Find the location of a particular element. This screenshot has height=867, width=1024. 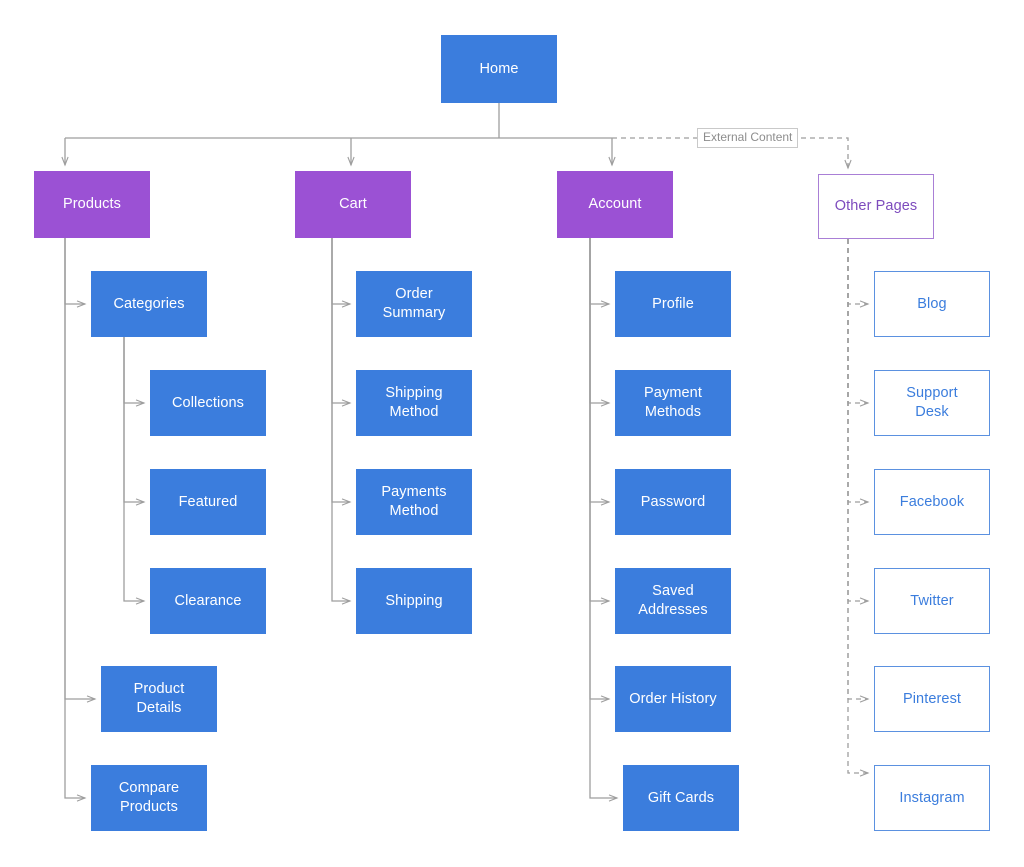

node-order-history: Order History is located at coordinates (673, 699).